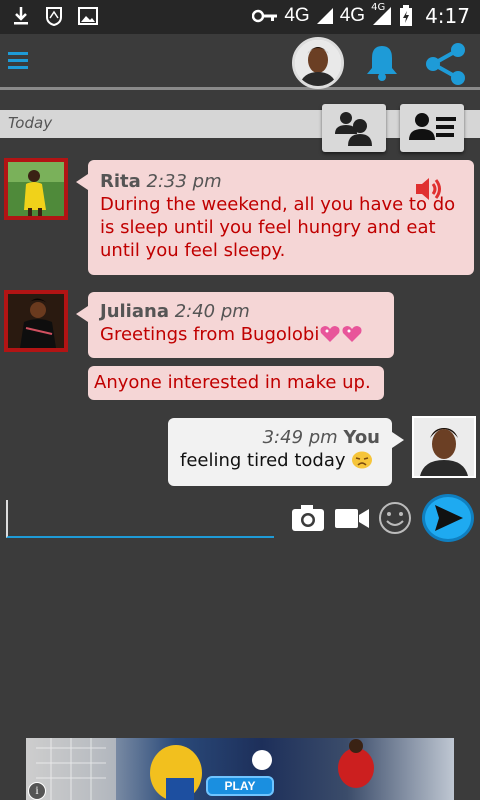  I want to click on send-button, so click(448, 518).